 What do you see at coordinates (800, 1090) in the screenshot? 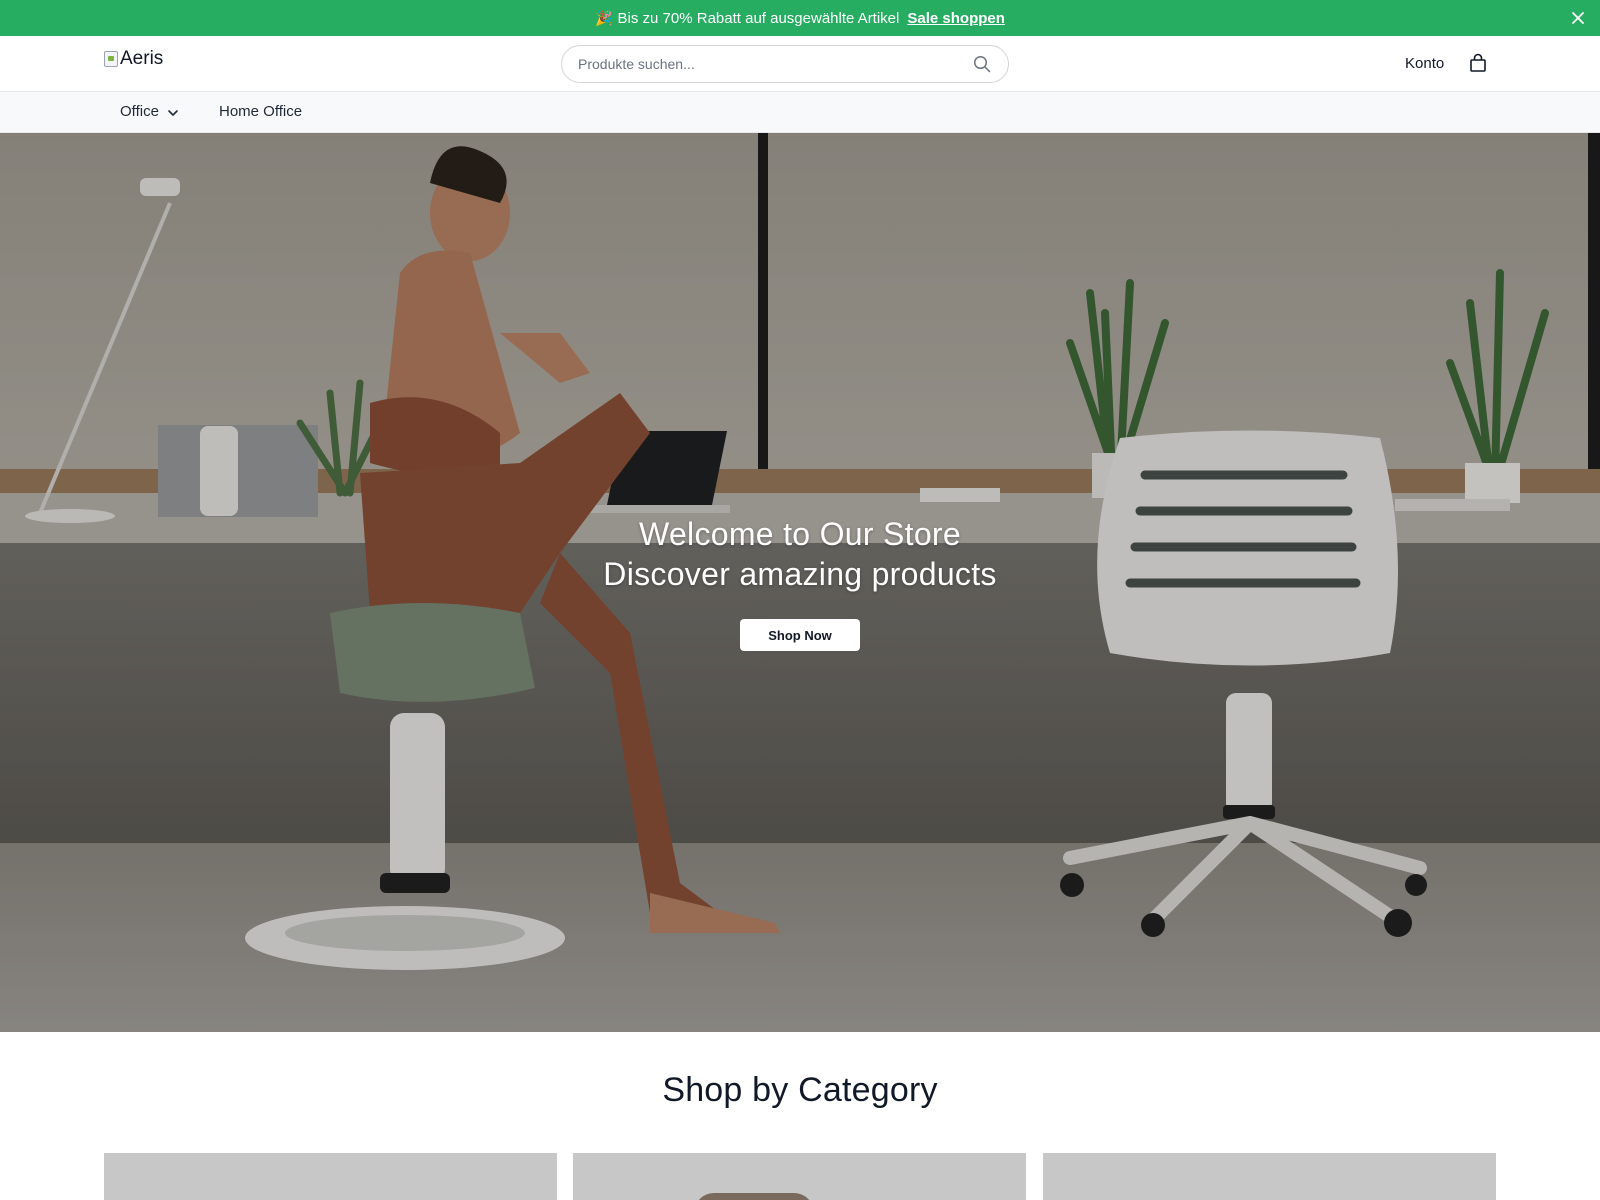
I see `section-title: Shop by Category` at bounding box center [800, 1090].